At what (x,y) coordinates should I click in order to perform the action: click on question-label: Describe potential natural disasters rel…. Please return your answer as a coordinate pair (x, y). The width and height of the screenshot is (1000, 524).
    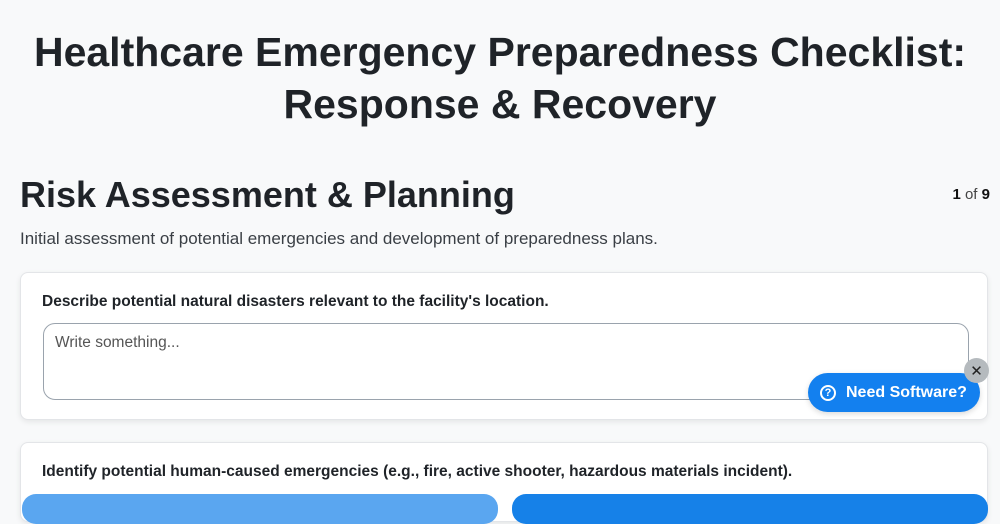
    Looking at the image, I should click on (295, 301).